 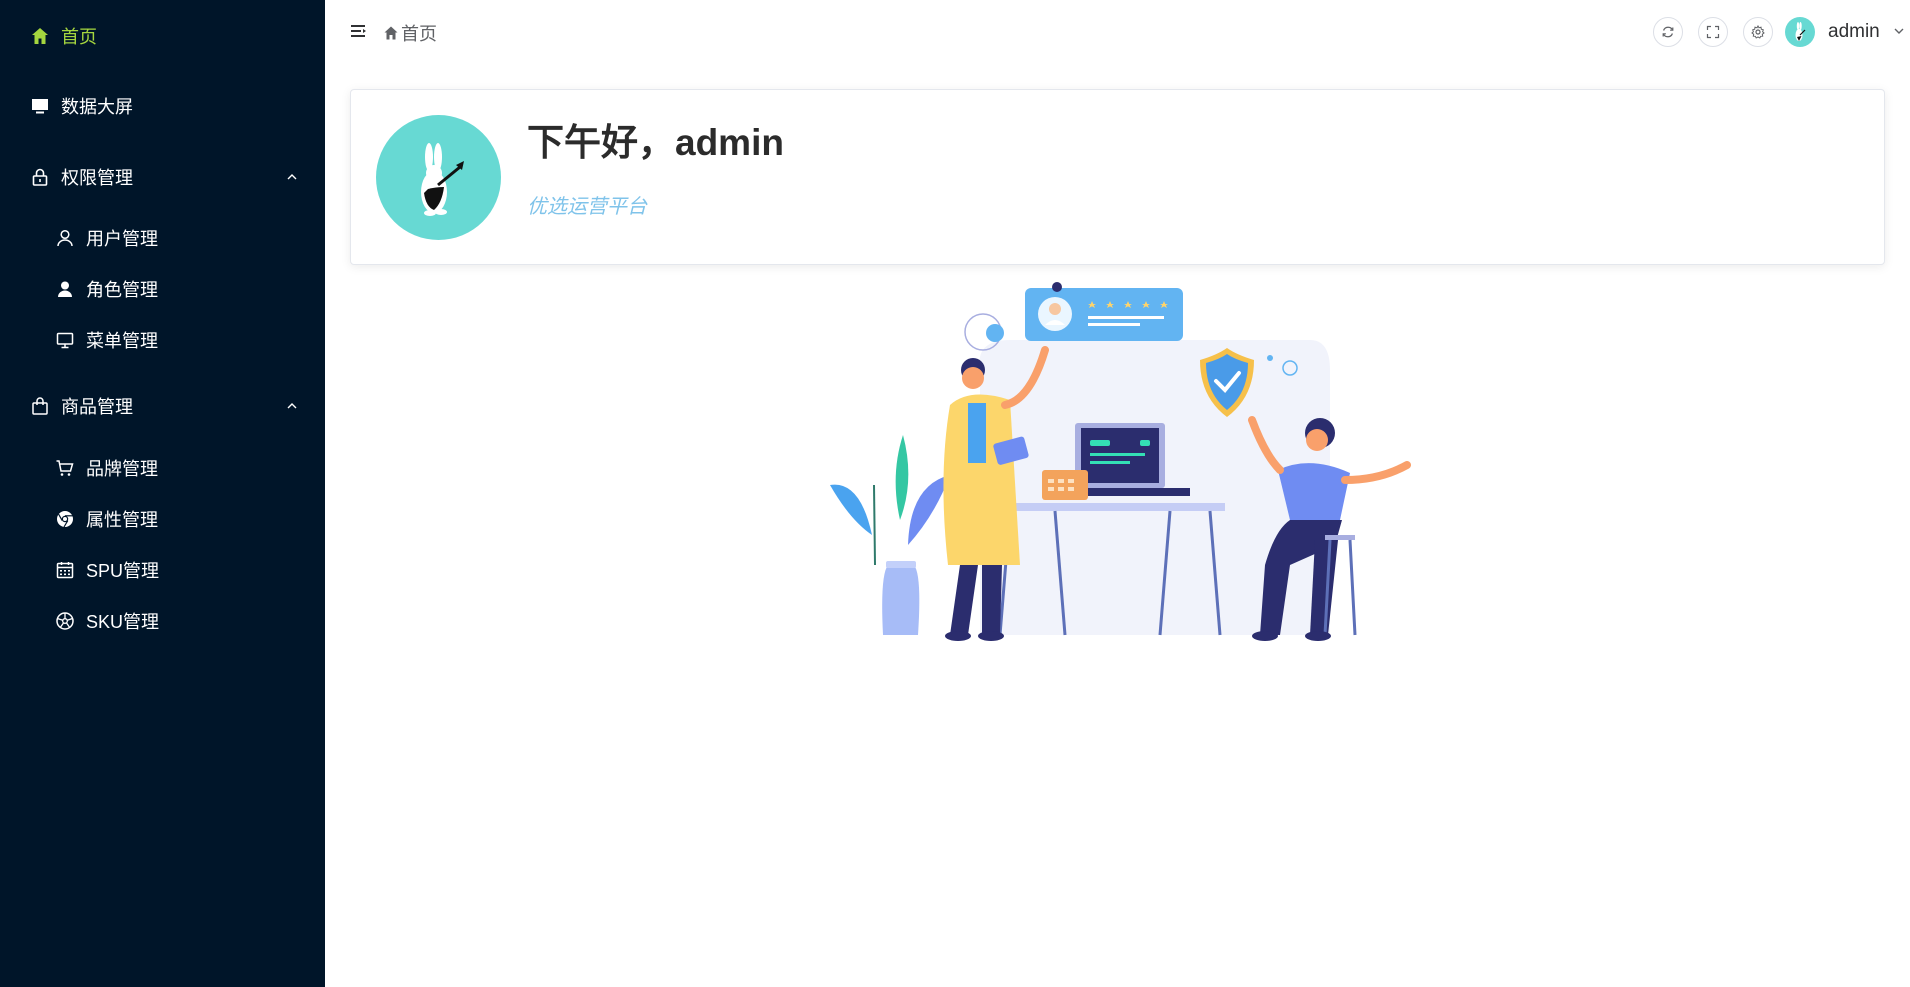 What do you see at coordinates (65, 621) in the screenshot?
I see `aperture-icon` at bounding box center [65, 621].